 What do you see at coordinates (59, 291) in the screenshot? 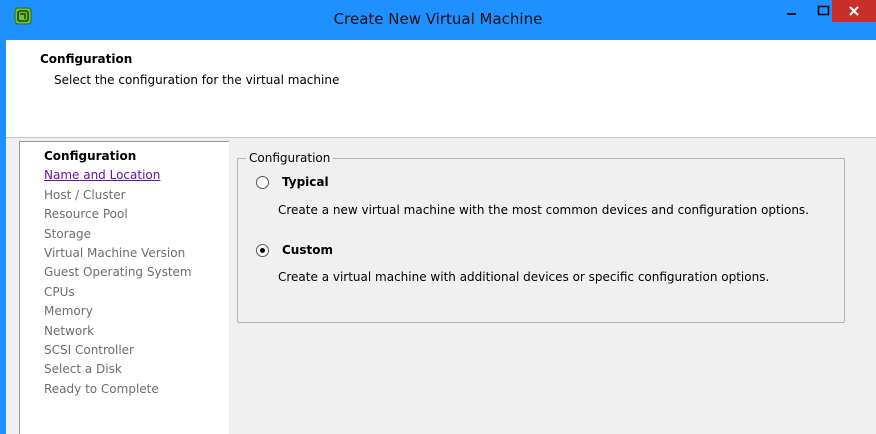
I see `step-cpus: CPUs` at bounding box center [59, 291].